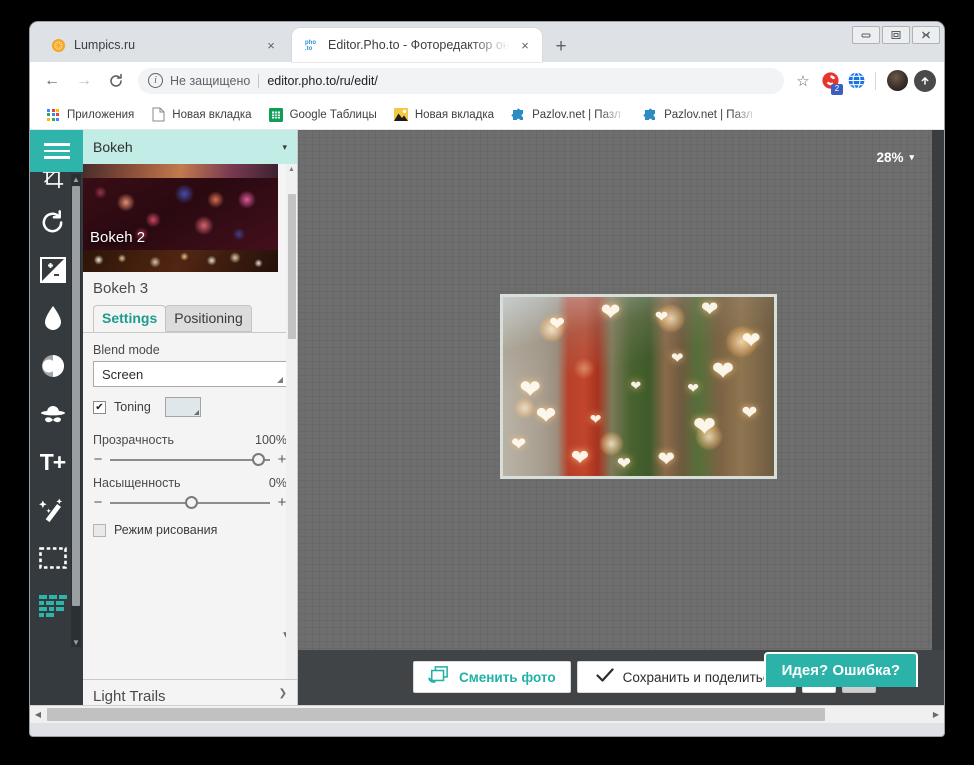  I want to click on forward-button: →, so click(84, 81).